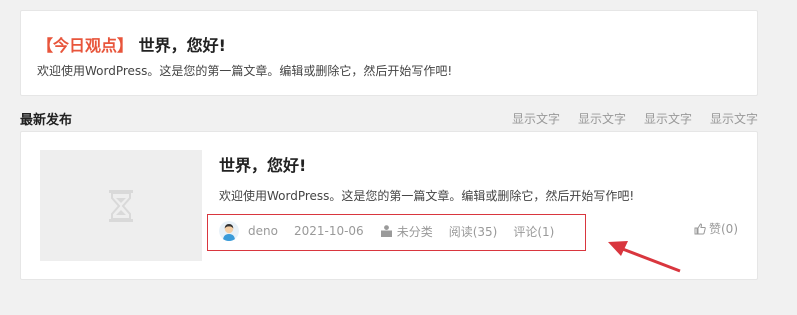 The image size is (797, 315). What do you see at coordinates (723, 229) in the screenshot?
I see `like-count: 赞(0)` at bounding box center [723, 229].